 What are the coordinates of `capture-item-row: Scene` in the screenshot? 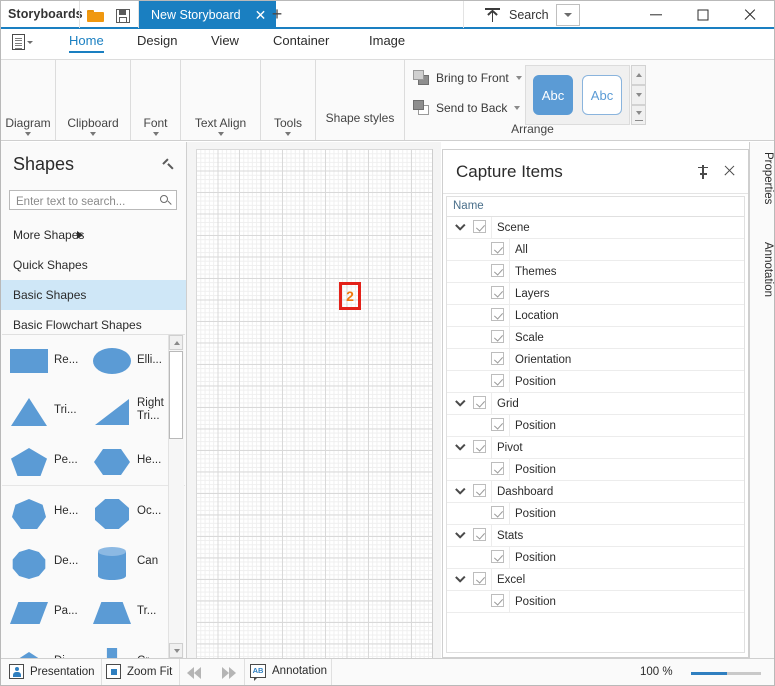 It's located at (595, 228).